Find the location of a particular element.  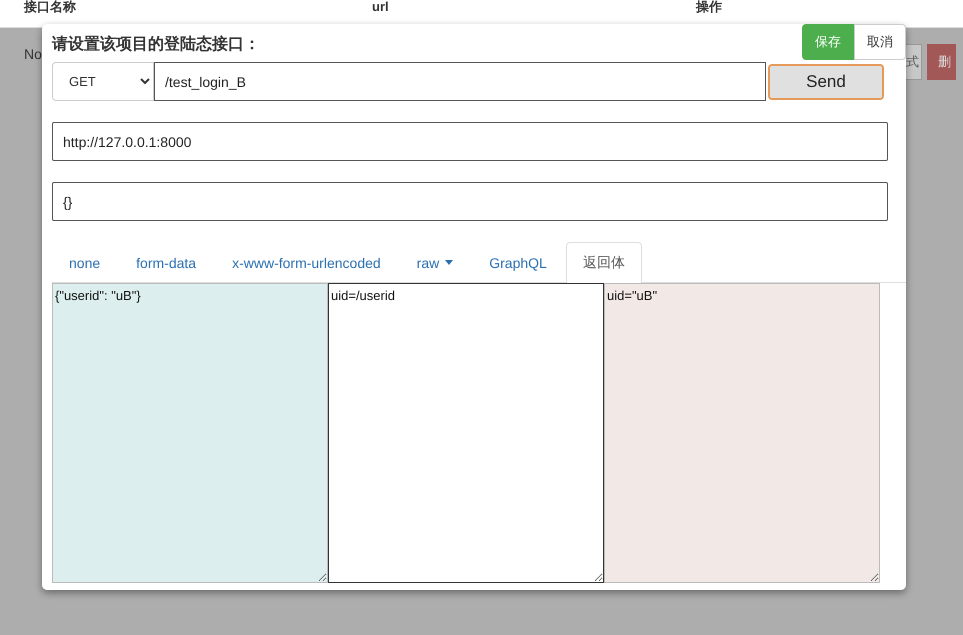

method-select: GET is located at coordinates (103, 81).